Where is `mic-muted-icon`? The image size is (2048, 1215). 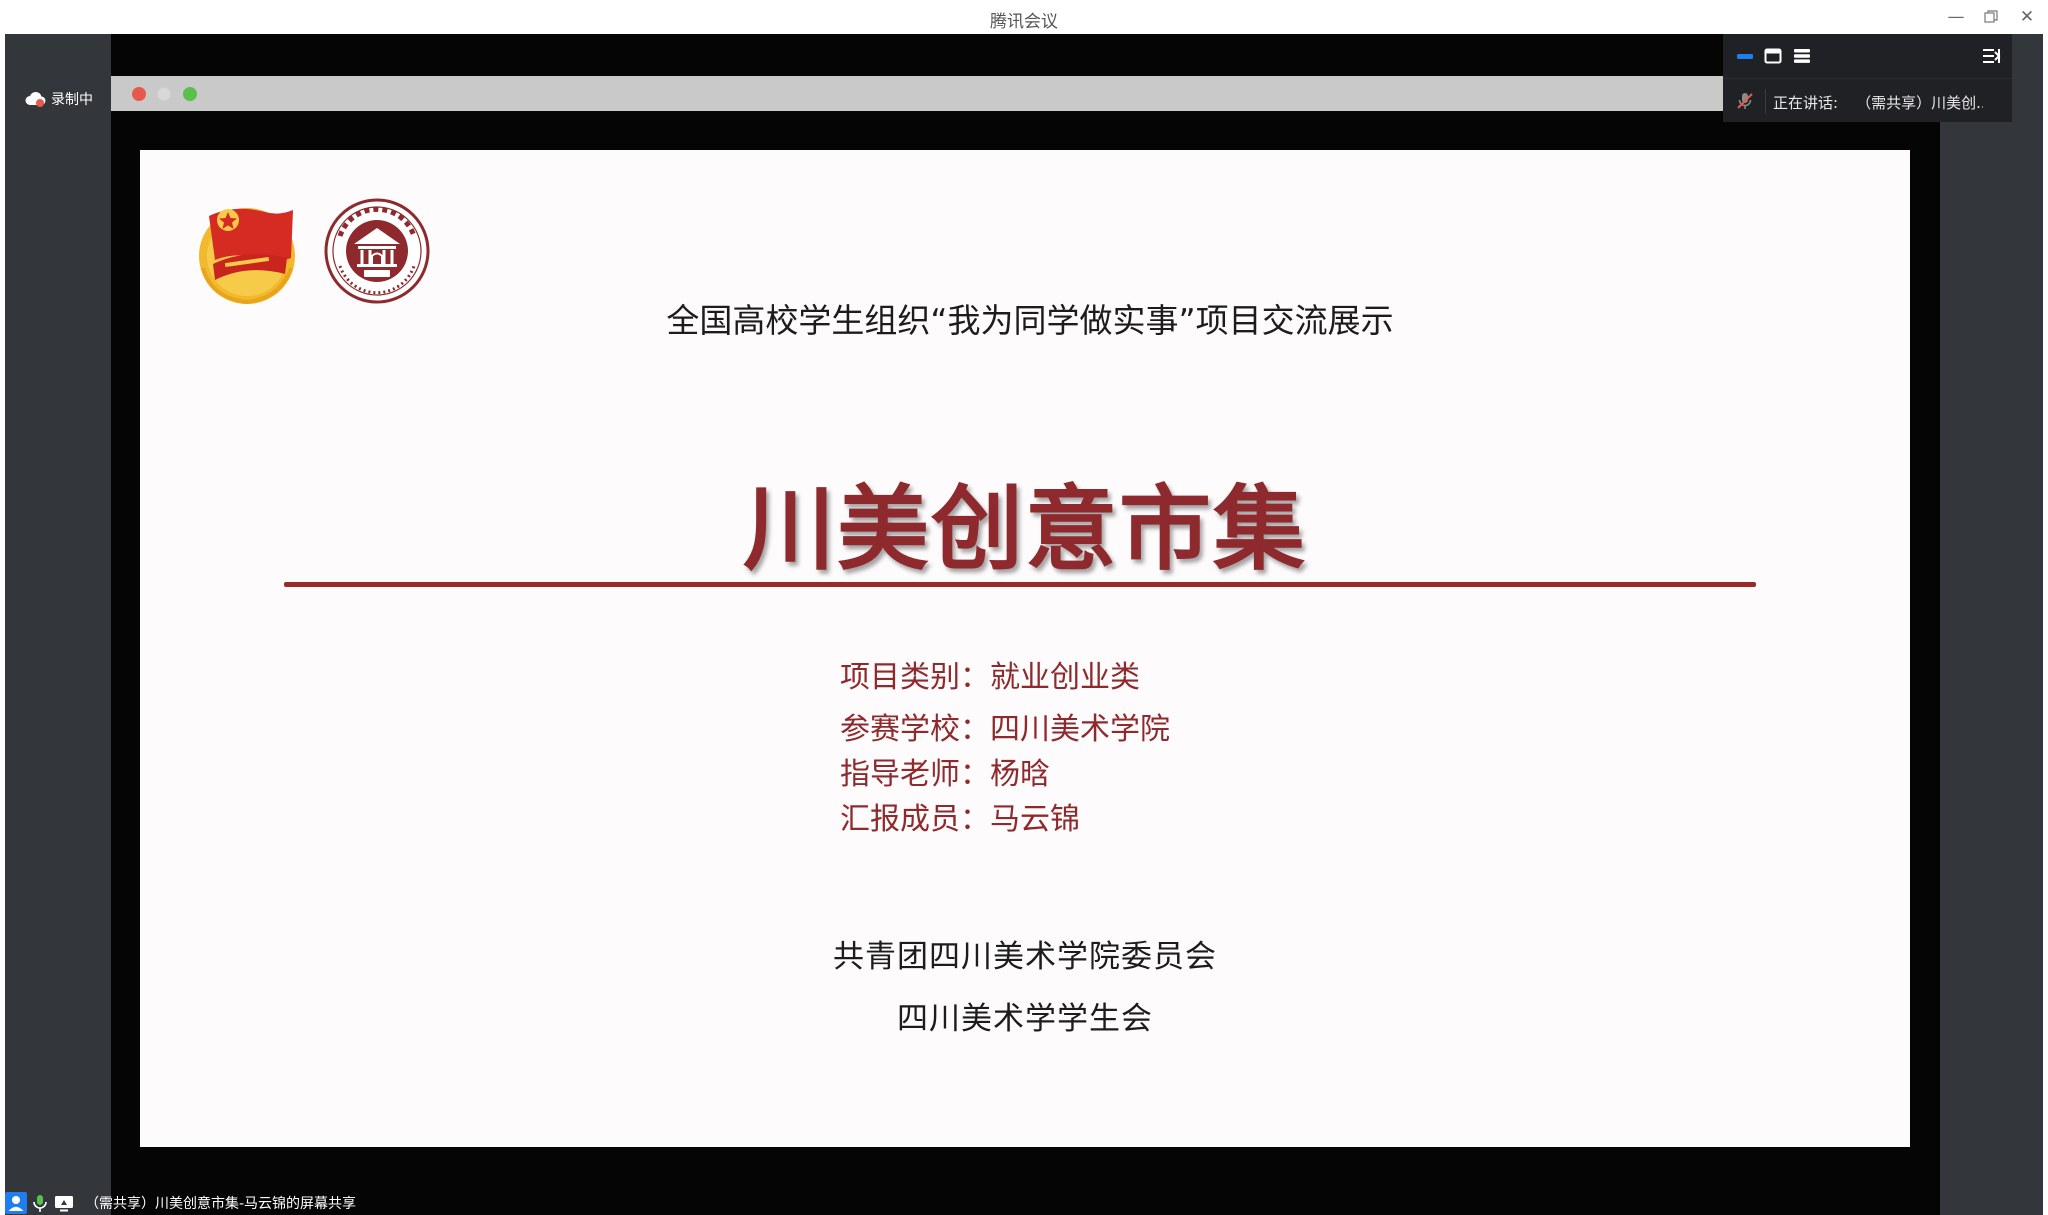 mic-muted-icon is located at coordinates (1745, 101).